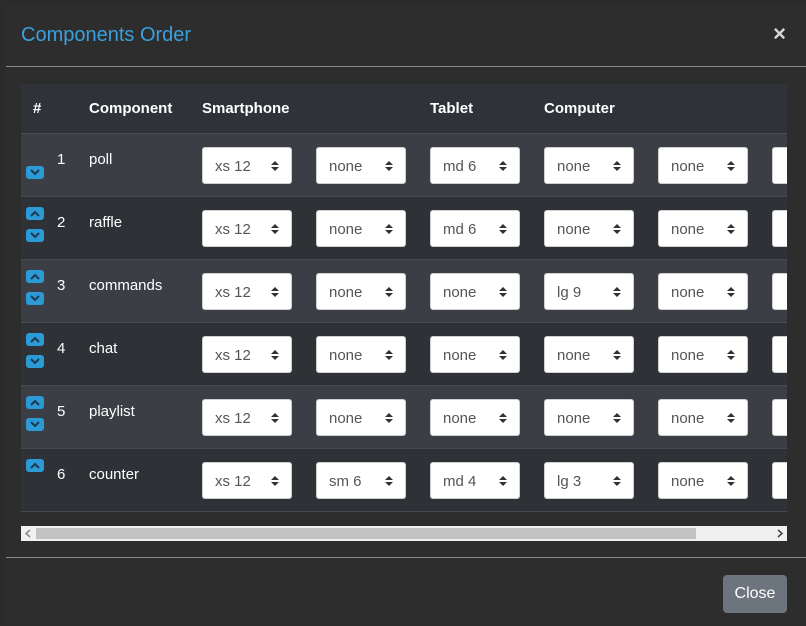 The height and width of the screenshot is (626, 806). Describe the element at coordinates (460, 481) in the screenshot. I see `size-select-value: md 4` at that location.